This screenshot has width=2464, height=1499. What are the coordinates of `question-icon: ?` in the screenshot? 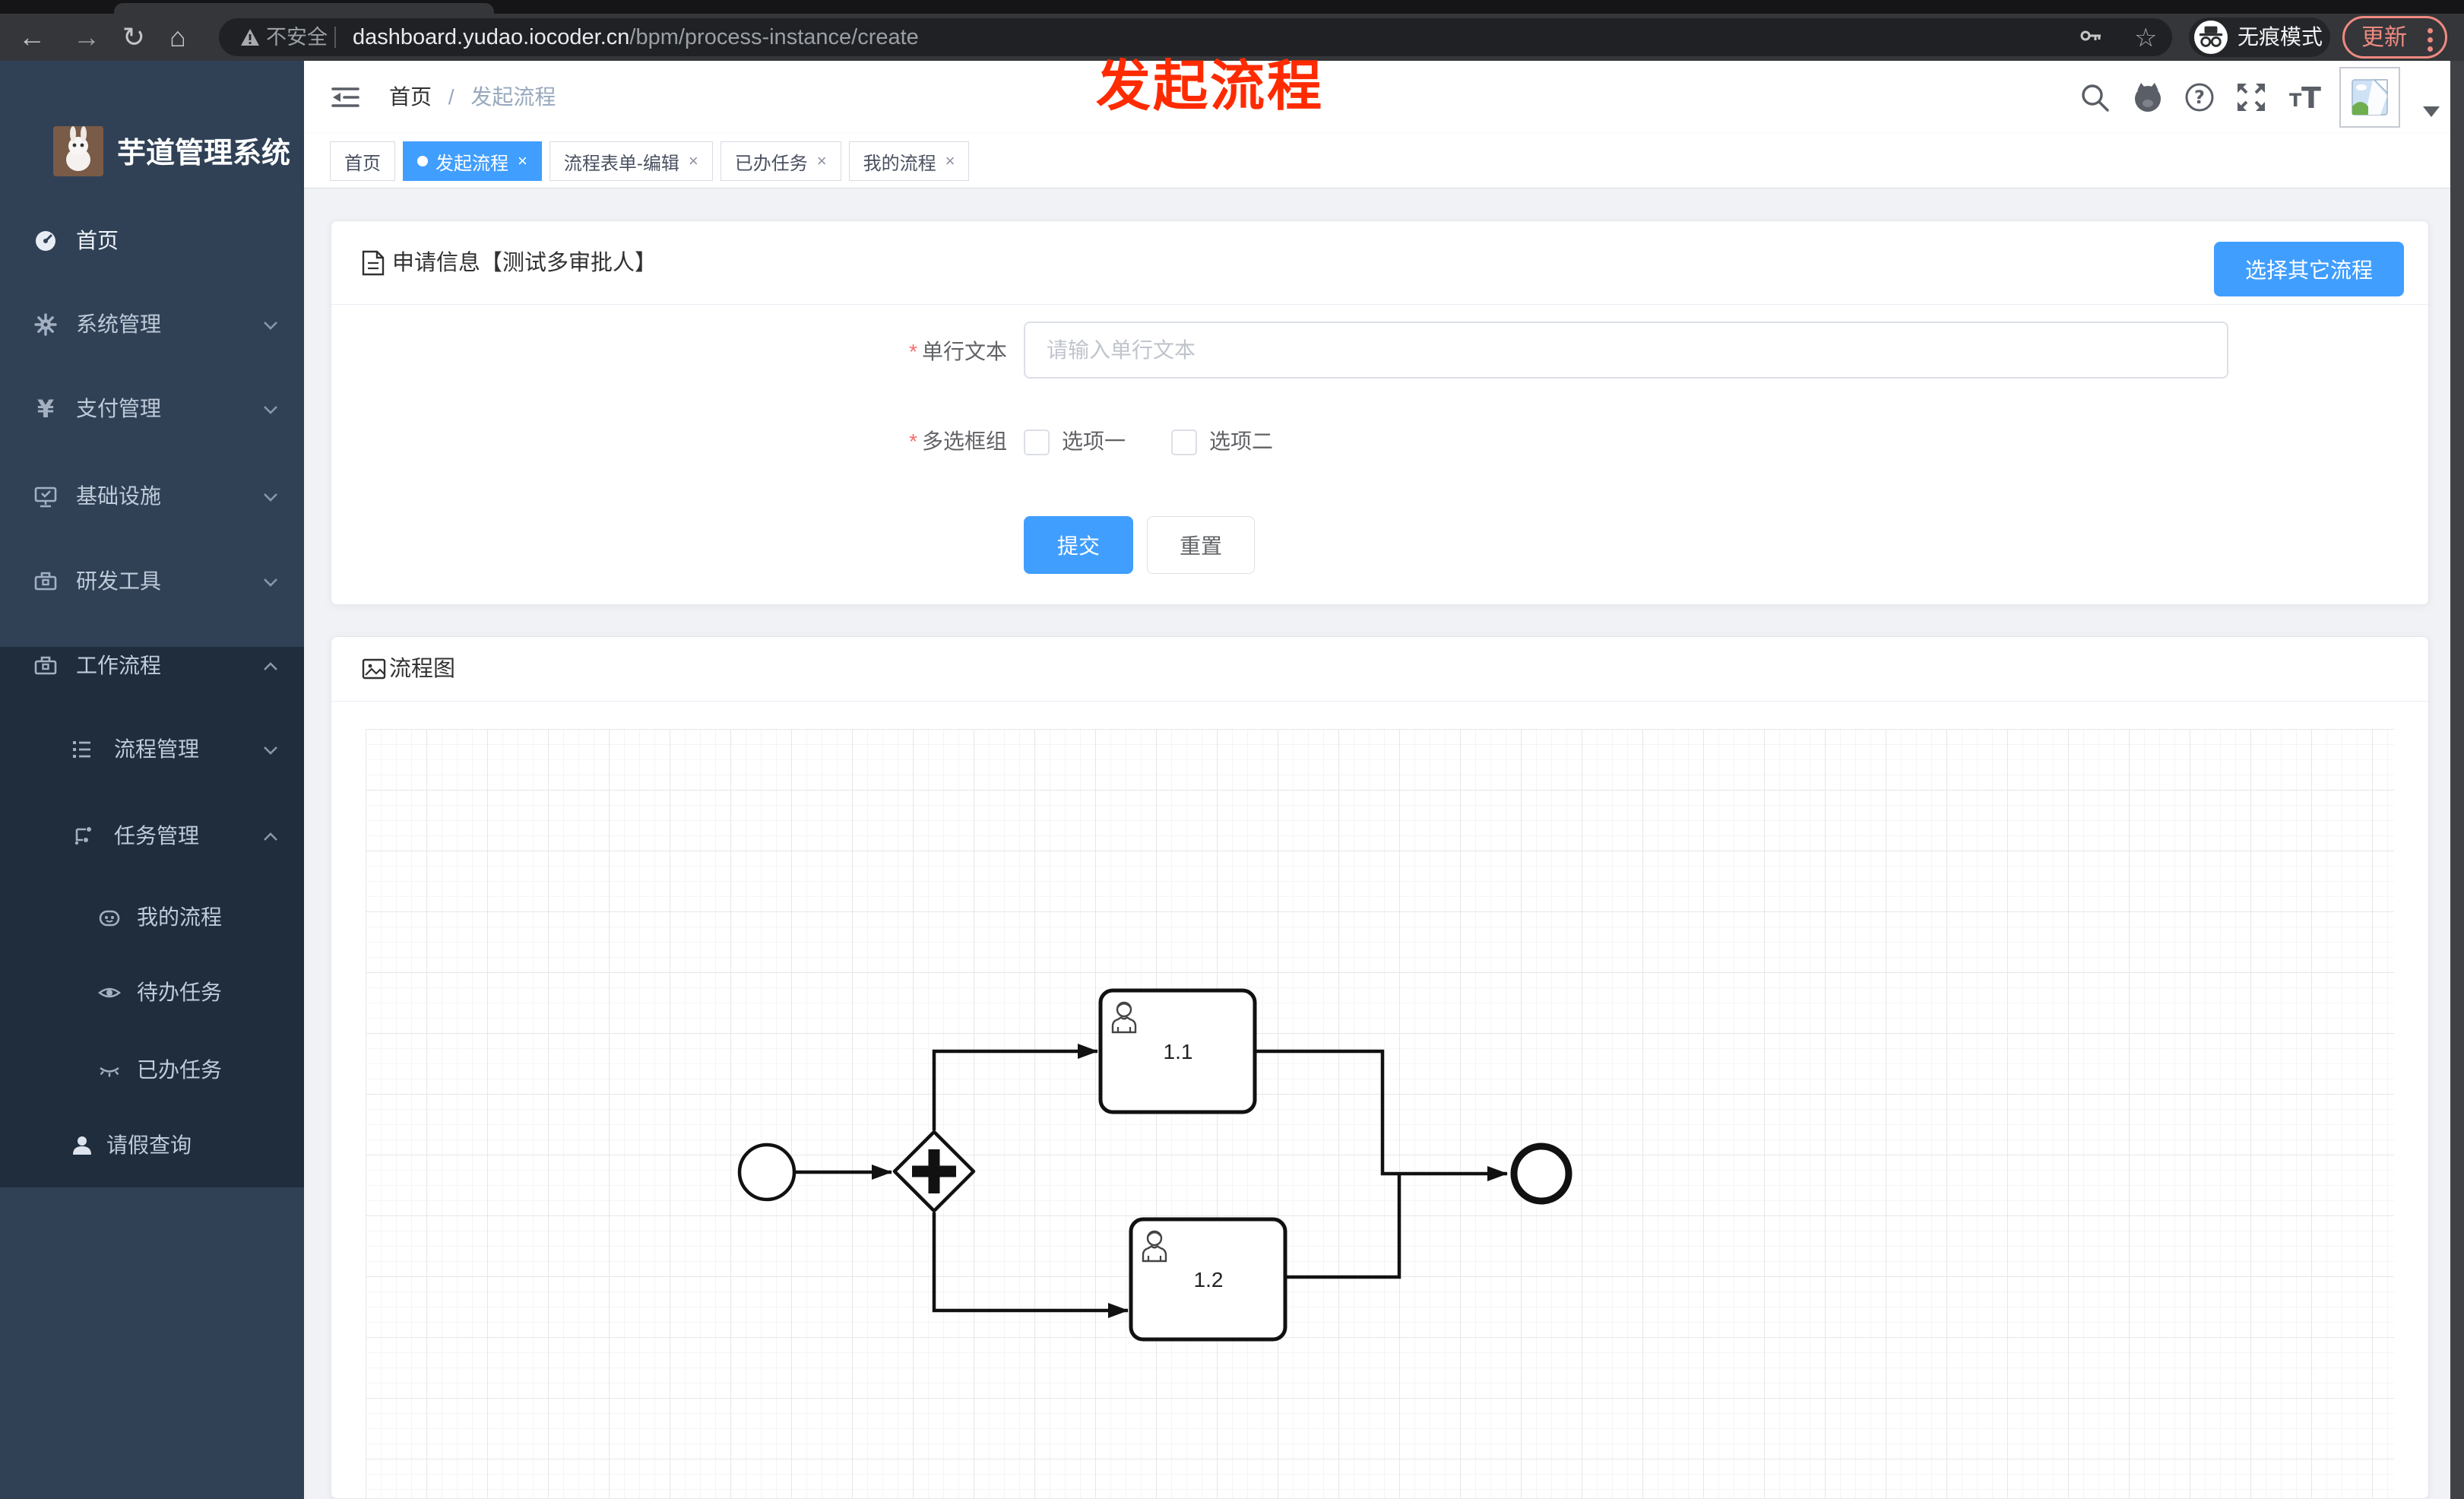 It's located at (2199, 98).